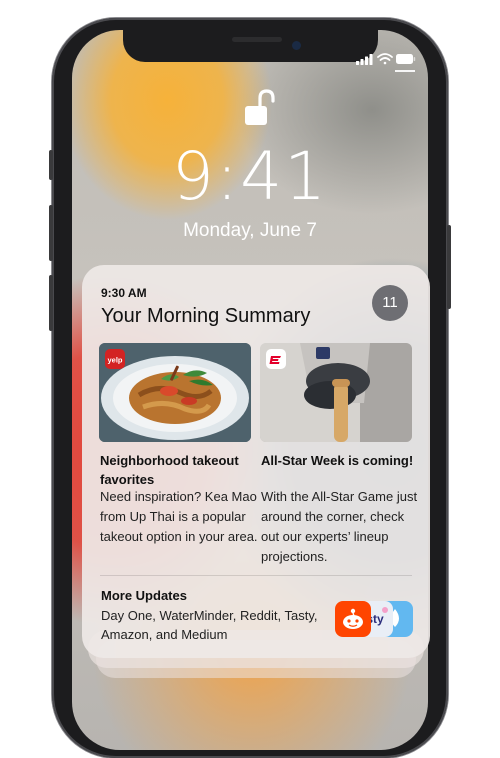 The height and width of the screenshot is (758, 500). I want to click on wifi-icon, so click(385, 59).